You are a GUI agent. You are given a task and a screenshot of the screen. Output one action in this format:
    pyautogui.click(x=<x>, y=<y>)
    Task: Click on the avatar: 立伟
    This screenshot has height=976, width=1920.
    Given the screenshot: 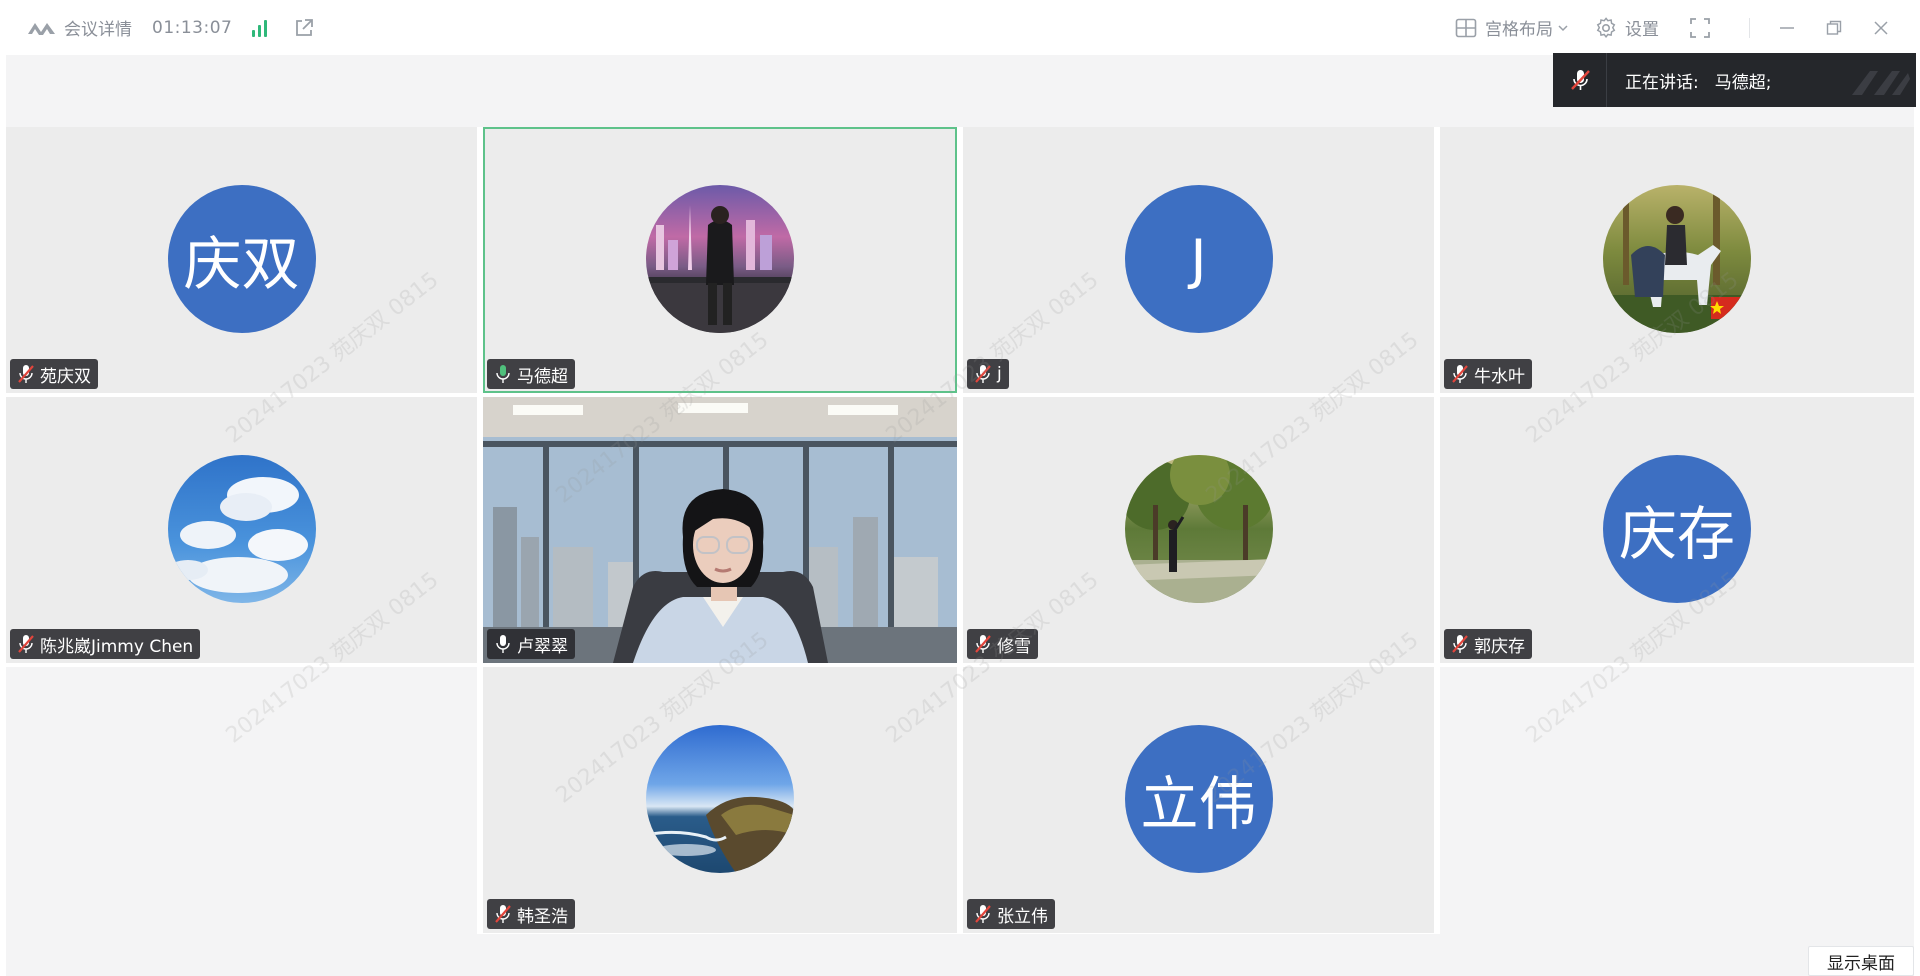 What is the action you would take?
    pyautogui.click(x=1198, y=799)
    